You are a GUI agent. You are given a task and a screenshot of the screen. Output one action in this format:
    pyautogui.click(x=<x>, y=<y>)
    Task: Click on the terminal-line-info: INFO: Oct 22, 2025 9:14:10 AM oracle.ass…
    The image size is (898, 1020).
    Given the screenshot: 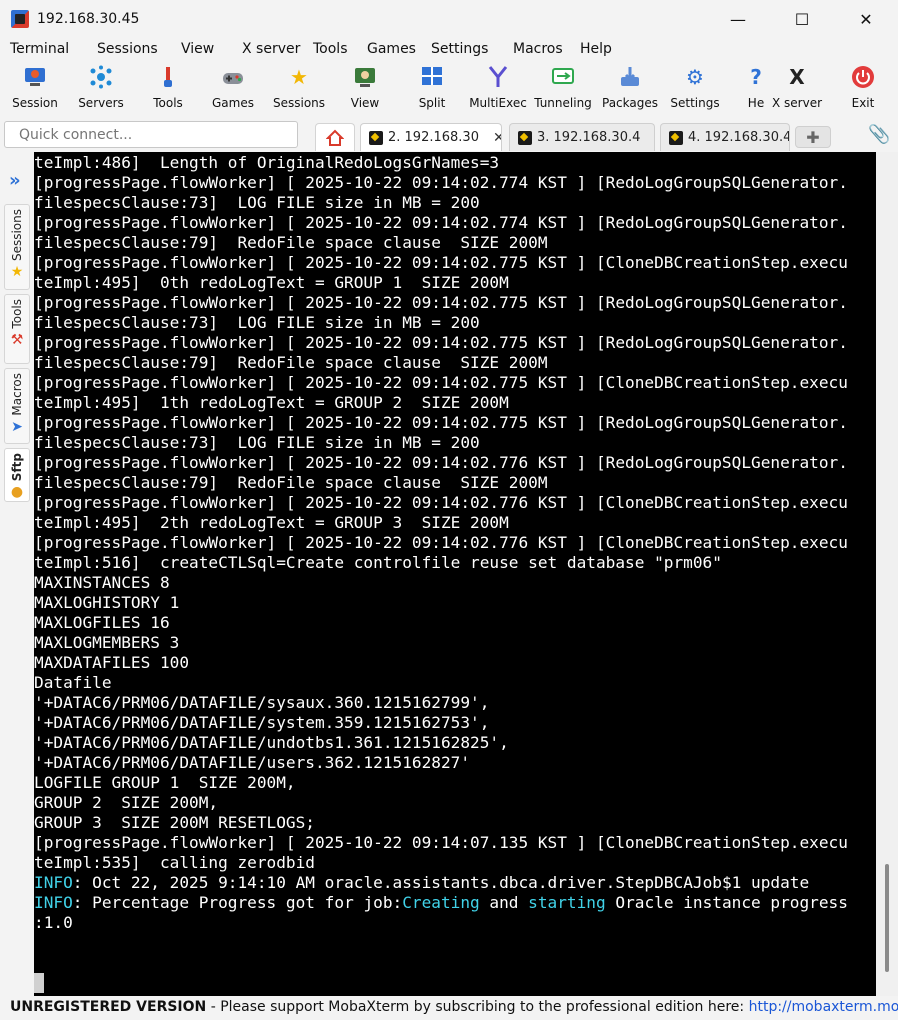 What is the action you would take?
    pyautogui.click(x=422, y=882)
    